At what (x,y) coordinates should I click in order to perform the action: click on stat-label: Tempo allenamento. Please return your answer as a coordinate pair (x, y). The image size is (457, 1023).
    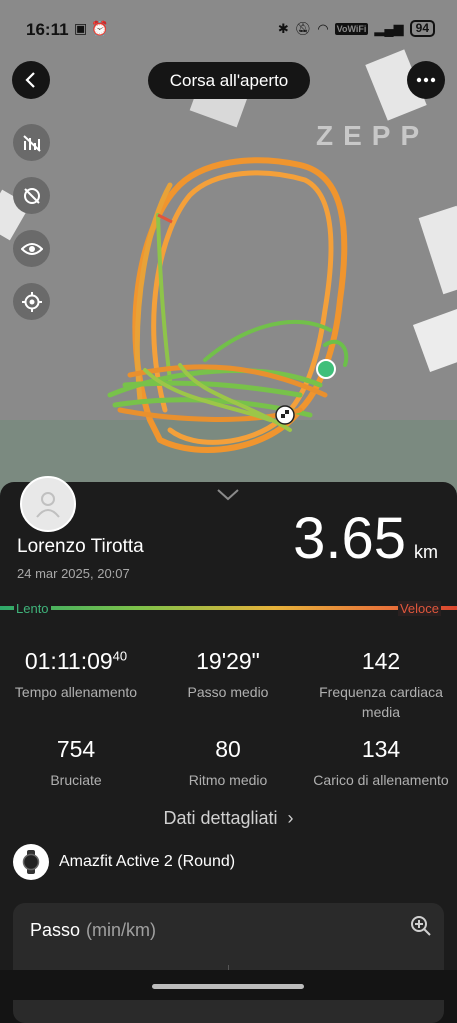
    Looking at the image, I should click on (76, 692).